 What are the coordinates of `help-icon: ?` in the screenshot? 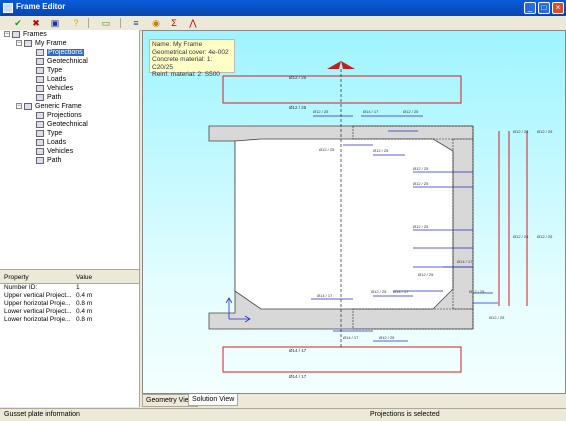 It's located at (76, 23).